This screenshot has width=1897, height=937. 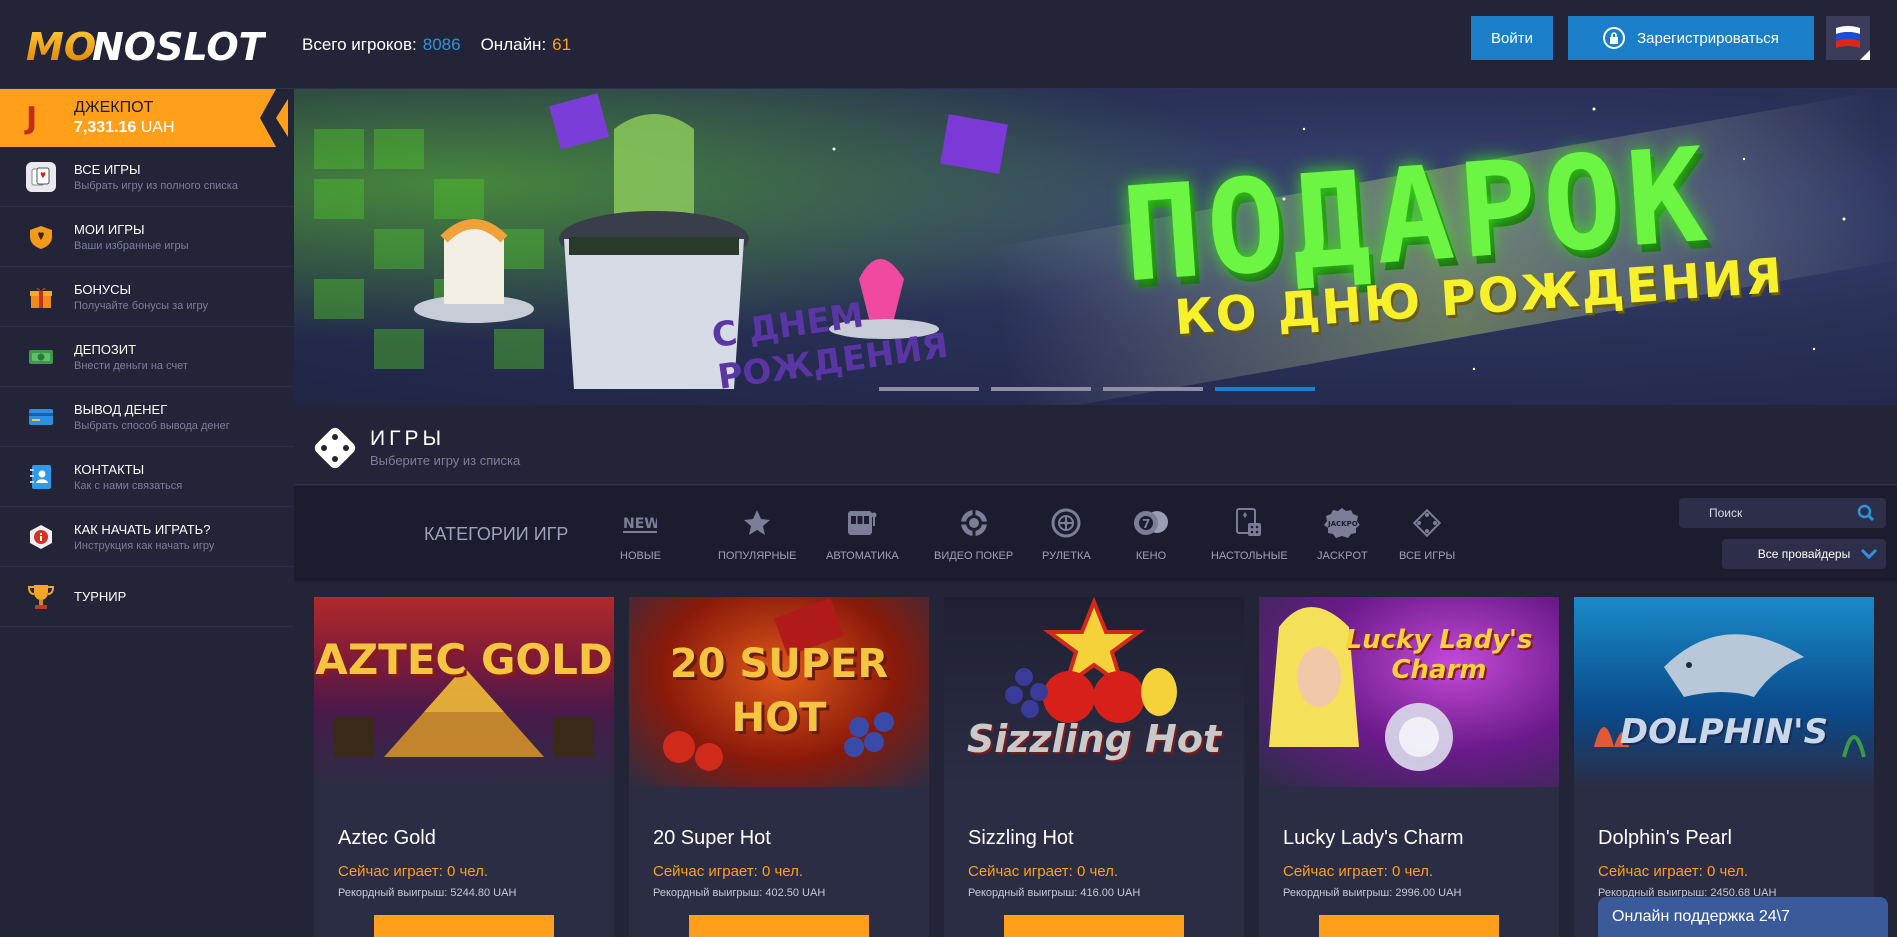 What do you see at coordinates (1743, 917) in the screenshot?
I see `online-support-button: Онлайн поддержка 24\7` at bounding box center [1743, 917].